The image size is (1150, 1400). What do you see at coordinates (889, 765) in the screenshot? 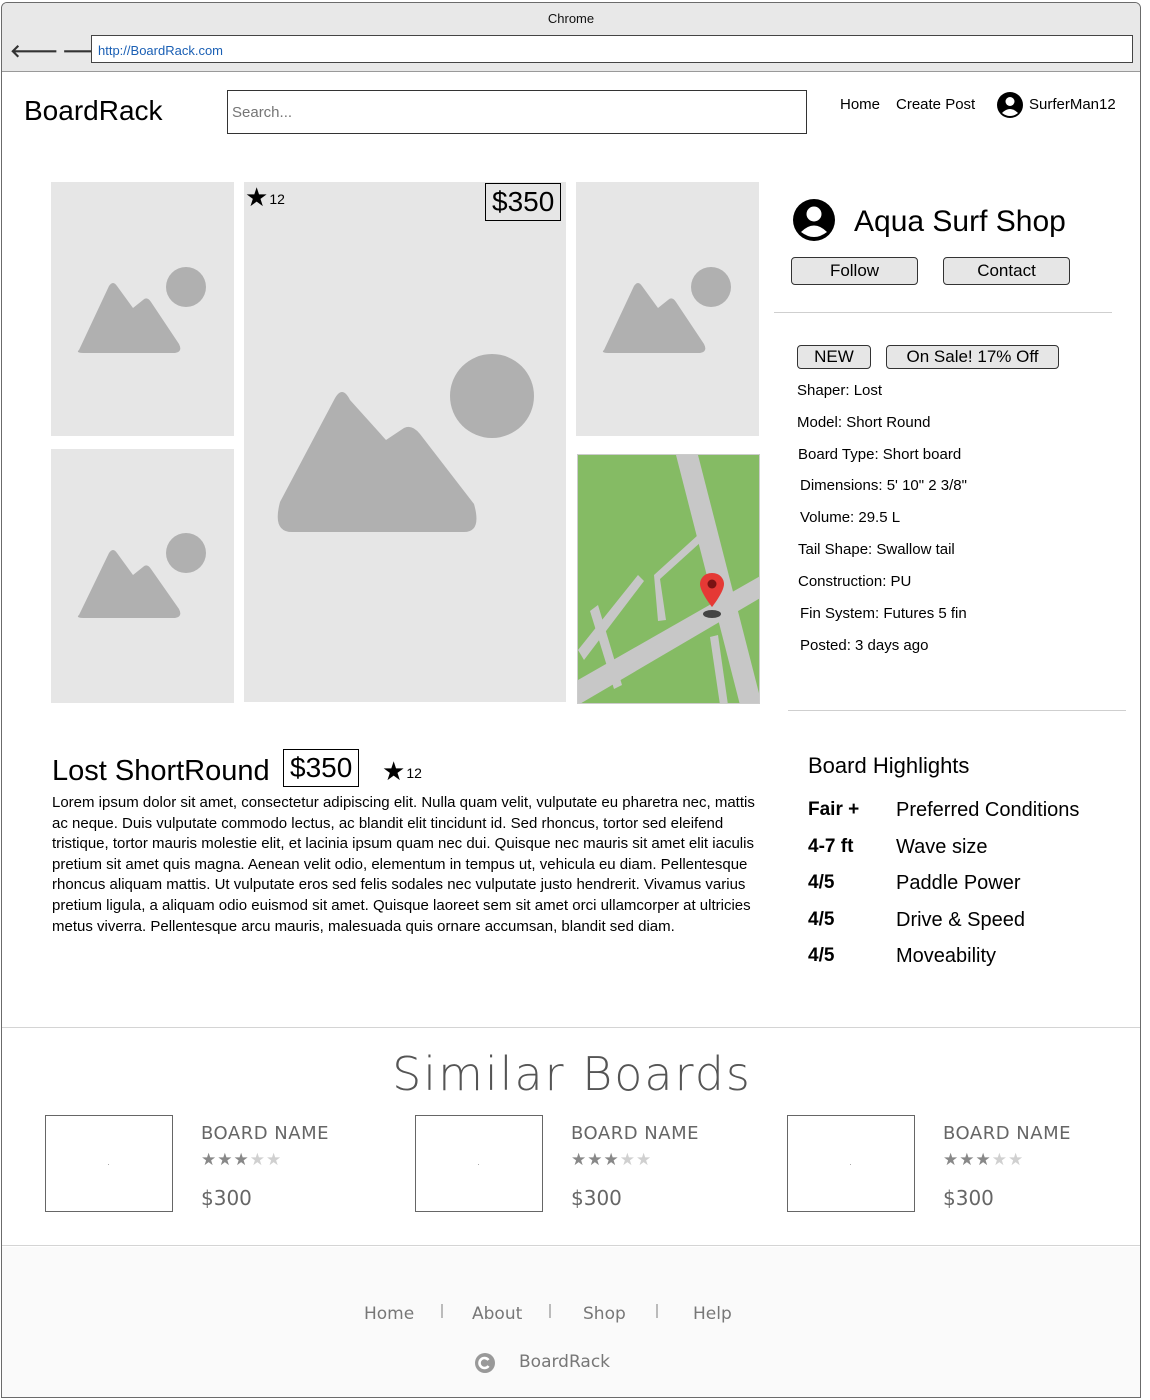
I see `highlights-title: Board Highlights` at bounding box center [889, 765].